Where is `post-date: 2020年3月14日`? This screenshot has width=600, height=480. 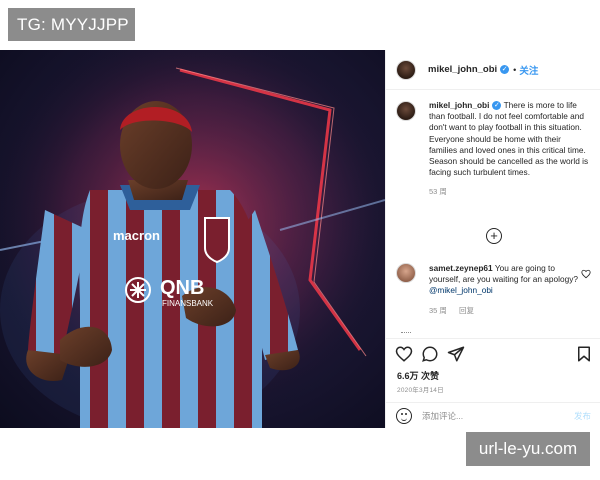
post-date: 2020年3月14日 is located at coordinates (420, 390).